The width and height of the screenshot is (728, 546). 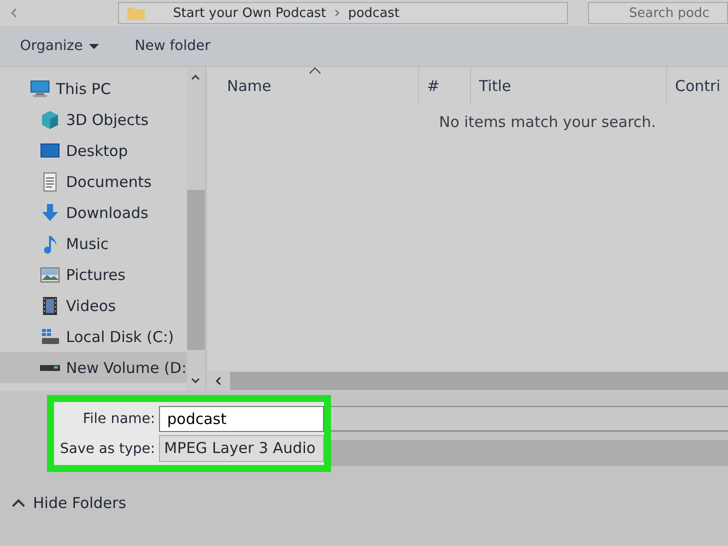 I want to click on scrollbar-thumb, so click(x=195, y=270).